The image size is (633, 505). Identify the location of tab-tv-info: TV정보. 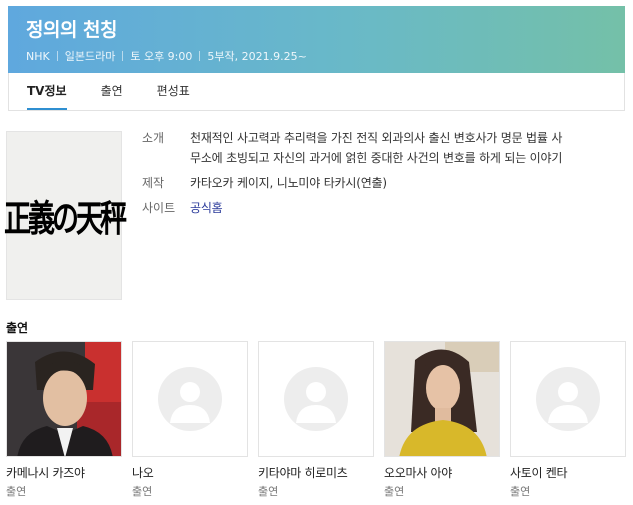
(47, 91).